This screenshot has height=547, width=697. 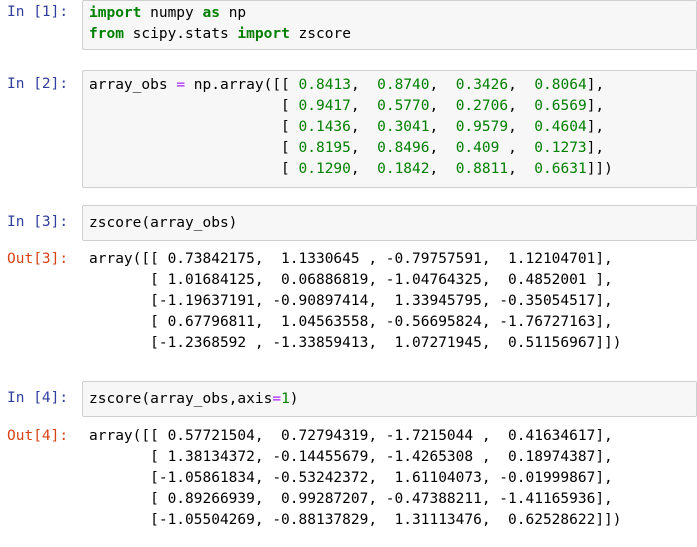 I want to click on number-token: 0.4604, so click(x=560, y=127).